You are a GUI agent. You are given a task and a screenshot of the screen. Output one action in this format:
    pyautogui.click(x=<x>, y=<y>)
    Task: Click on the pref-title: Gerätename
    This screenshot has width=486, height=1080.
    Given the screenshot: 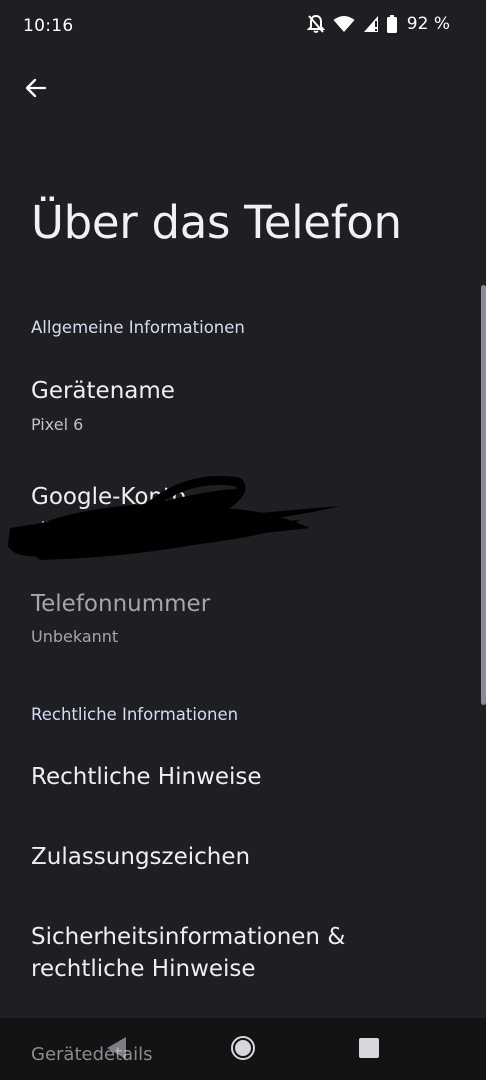 What is the action you would take?
    pyautogui.click(x=103, y=391)
    